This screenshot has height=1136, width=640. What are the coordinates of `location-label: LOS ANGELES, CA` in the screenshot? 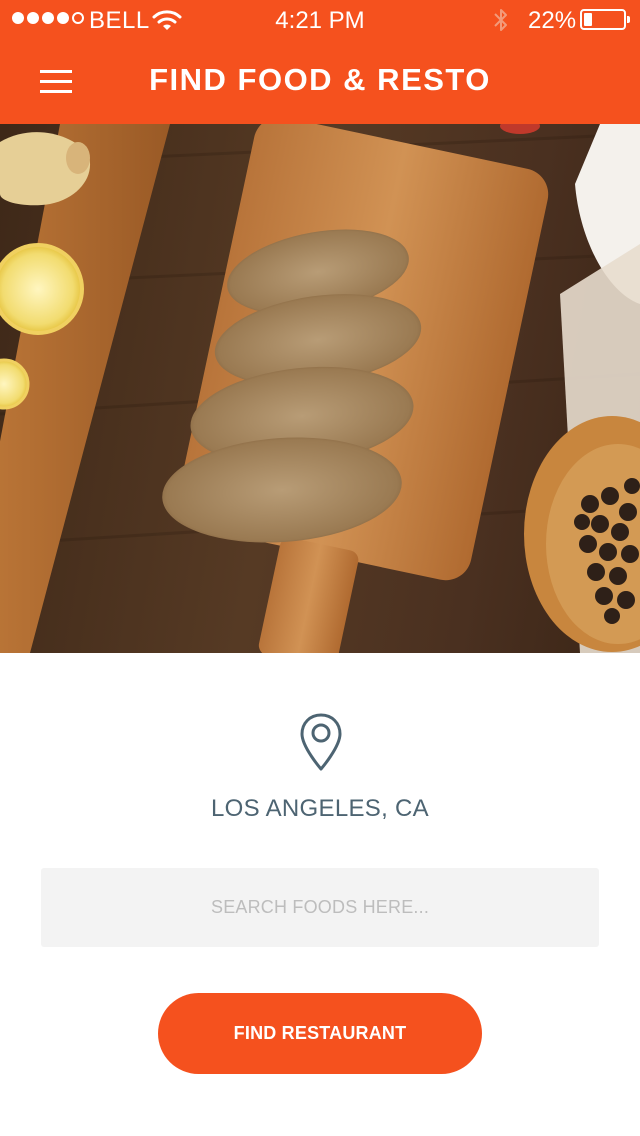 It's located at (320, 808).